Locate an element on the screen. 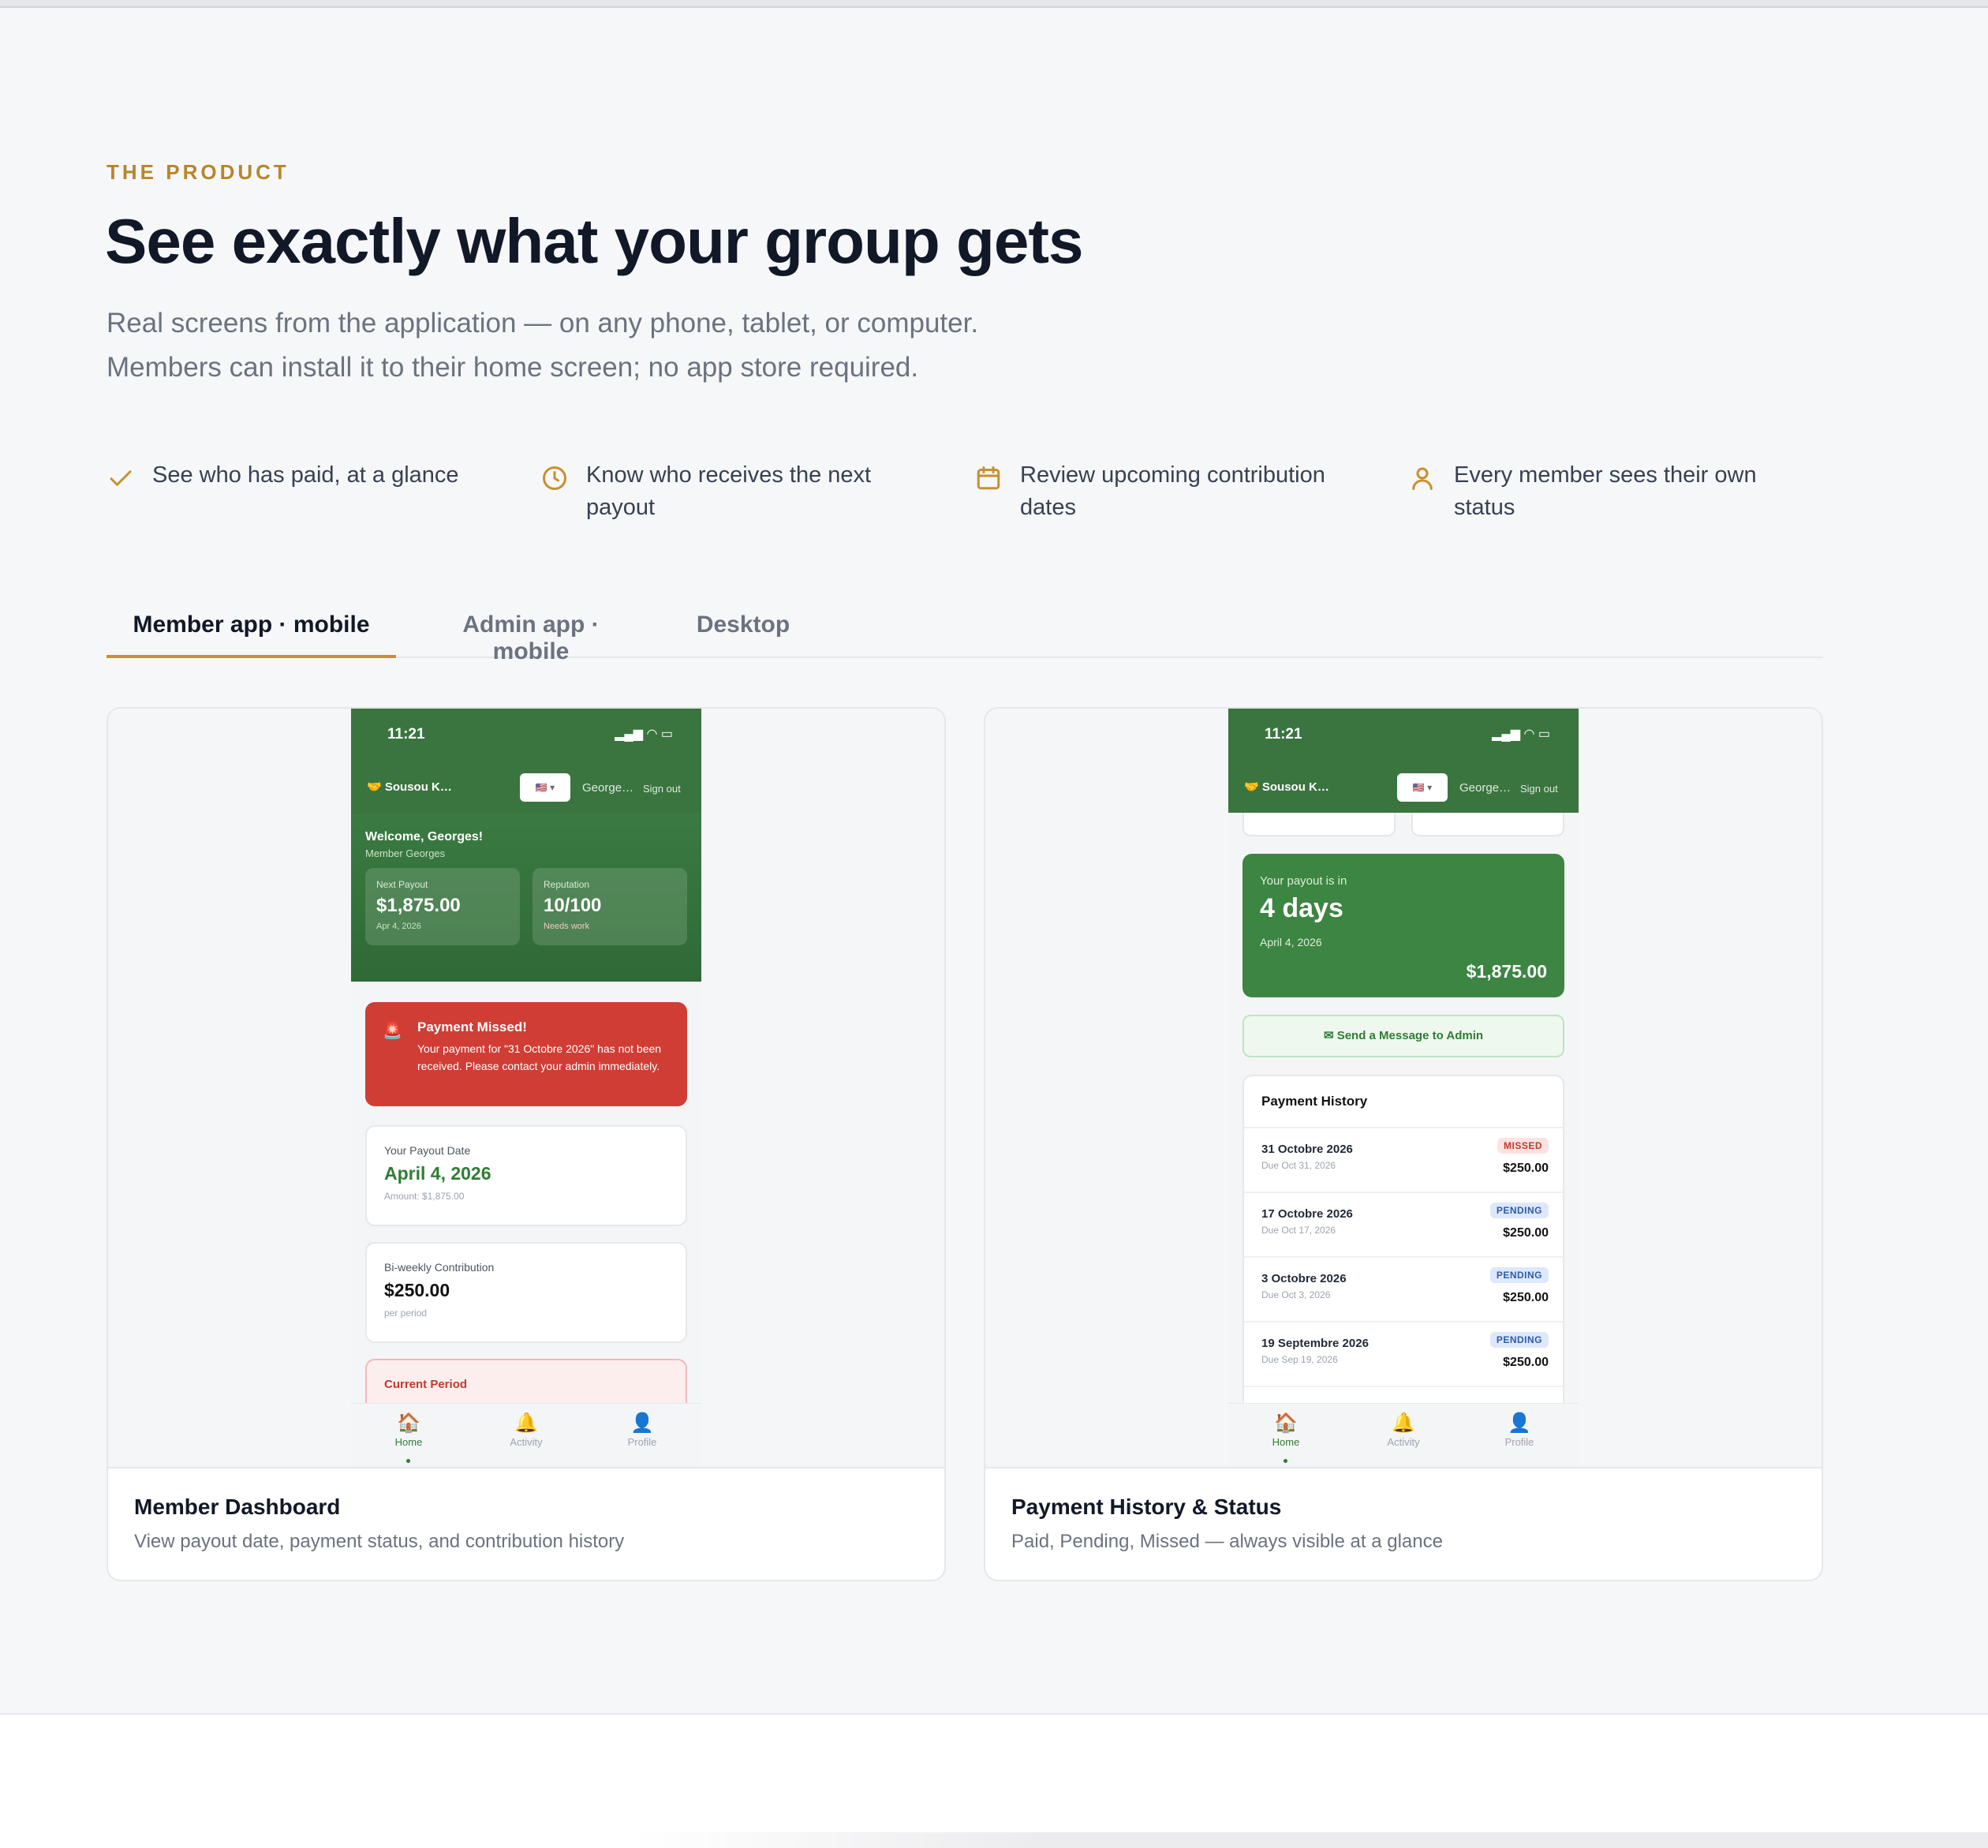  stat-value: 10/100 is located at coordinates (573, 905).